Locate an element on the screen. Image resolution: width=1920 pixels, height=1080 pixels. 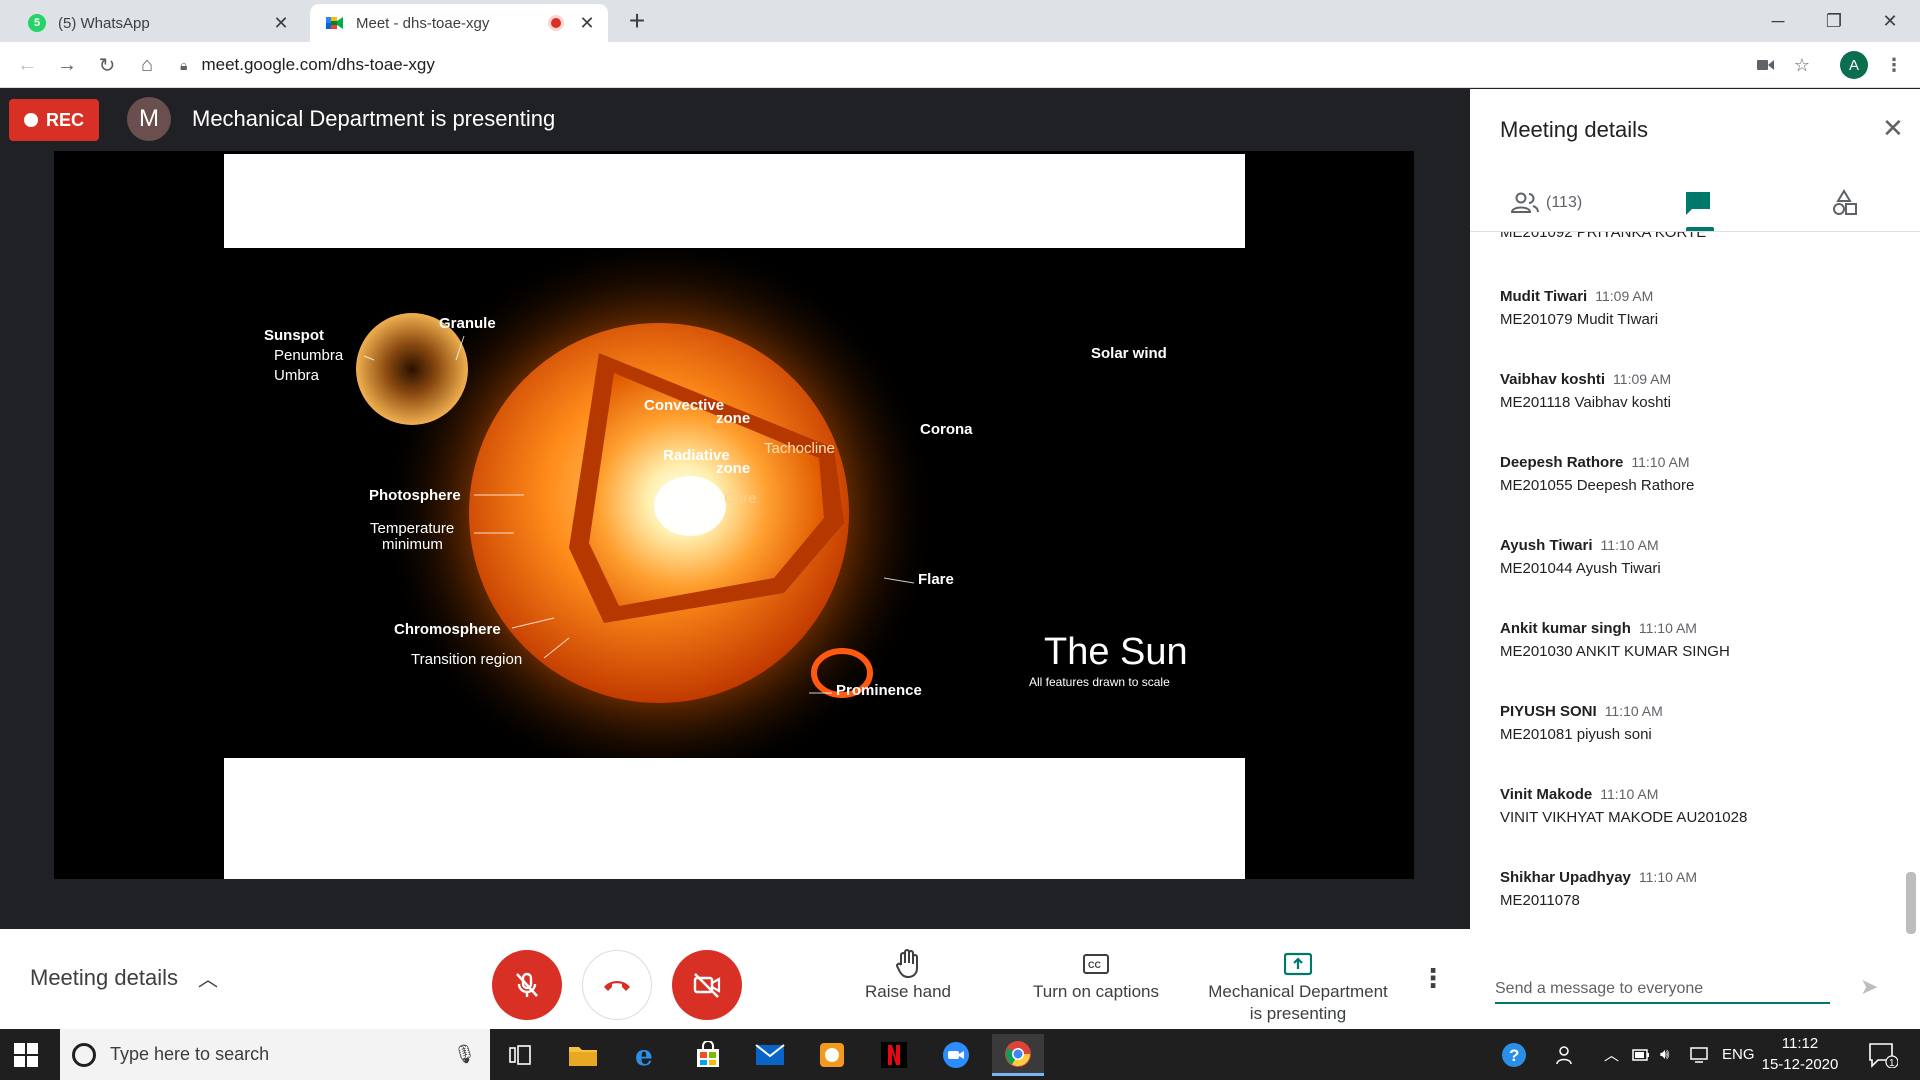
forward-button: → is located at coordinates (67, 65).